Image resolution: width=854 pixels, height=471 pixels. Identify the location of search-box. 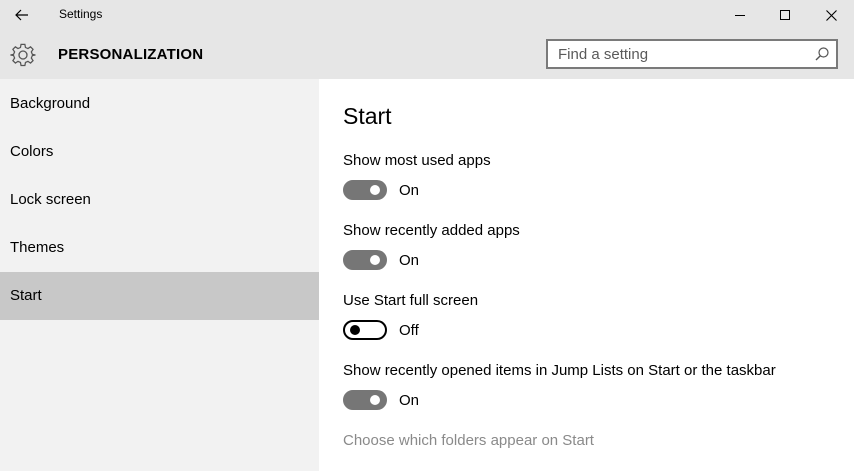
(692, 54).